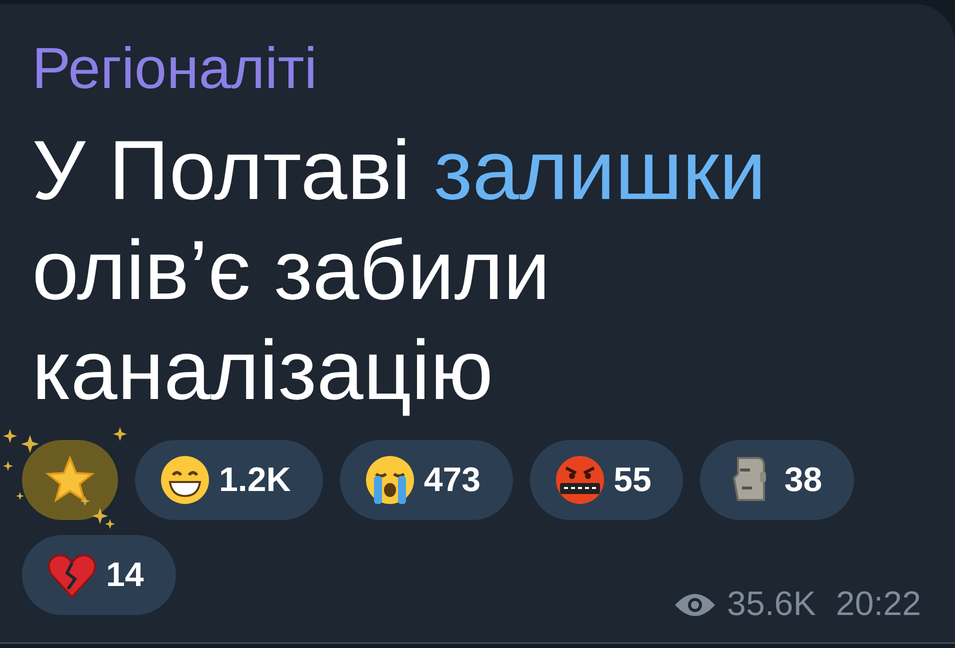 The image size is (955, 648). I want to click on reaction-button: 38, so click(777, 480).